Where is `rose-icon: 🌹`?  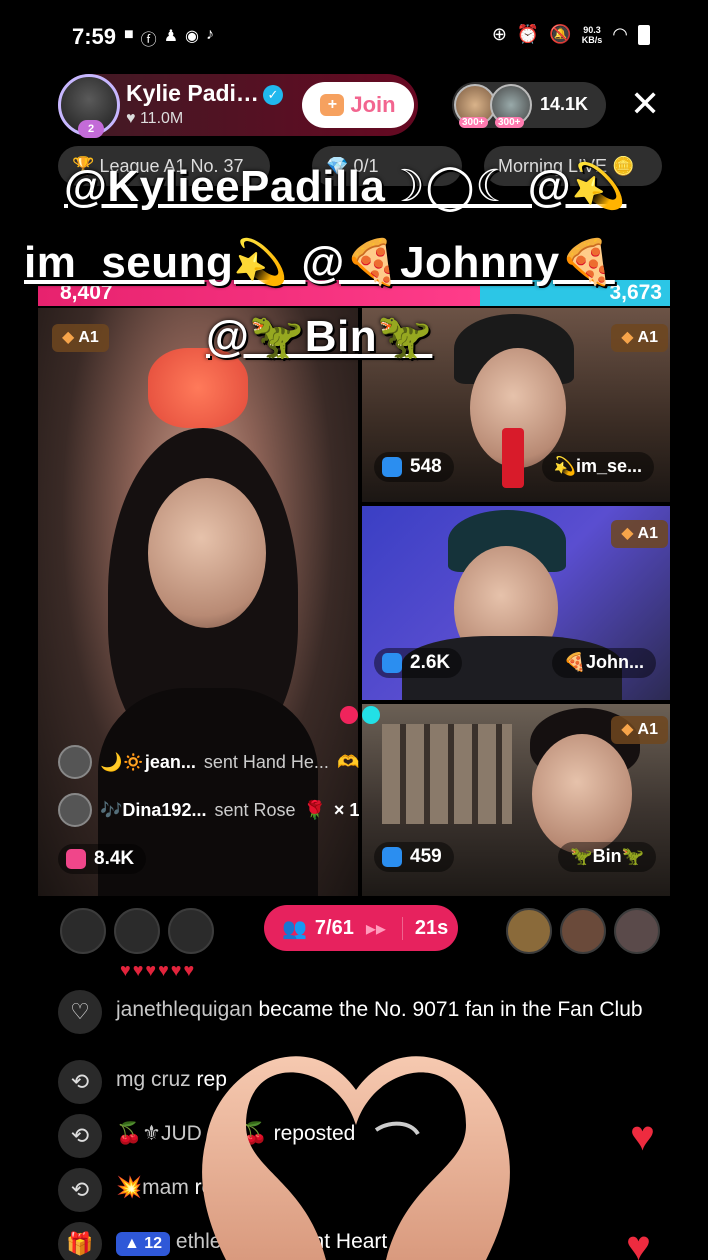 rose-icon: 🌹 is located at coordinates (314, 809).